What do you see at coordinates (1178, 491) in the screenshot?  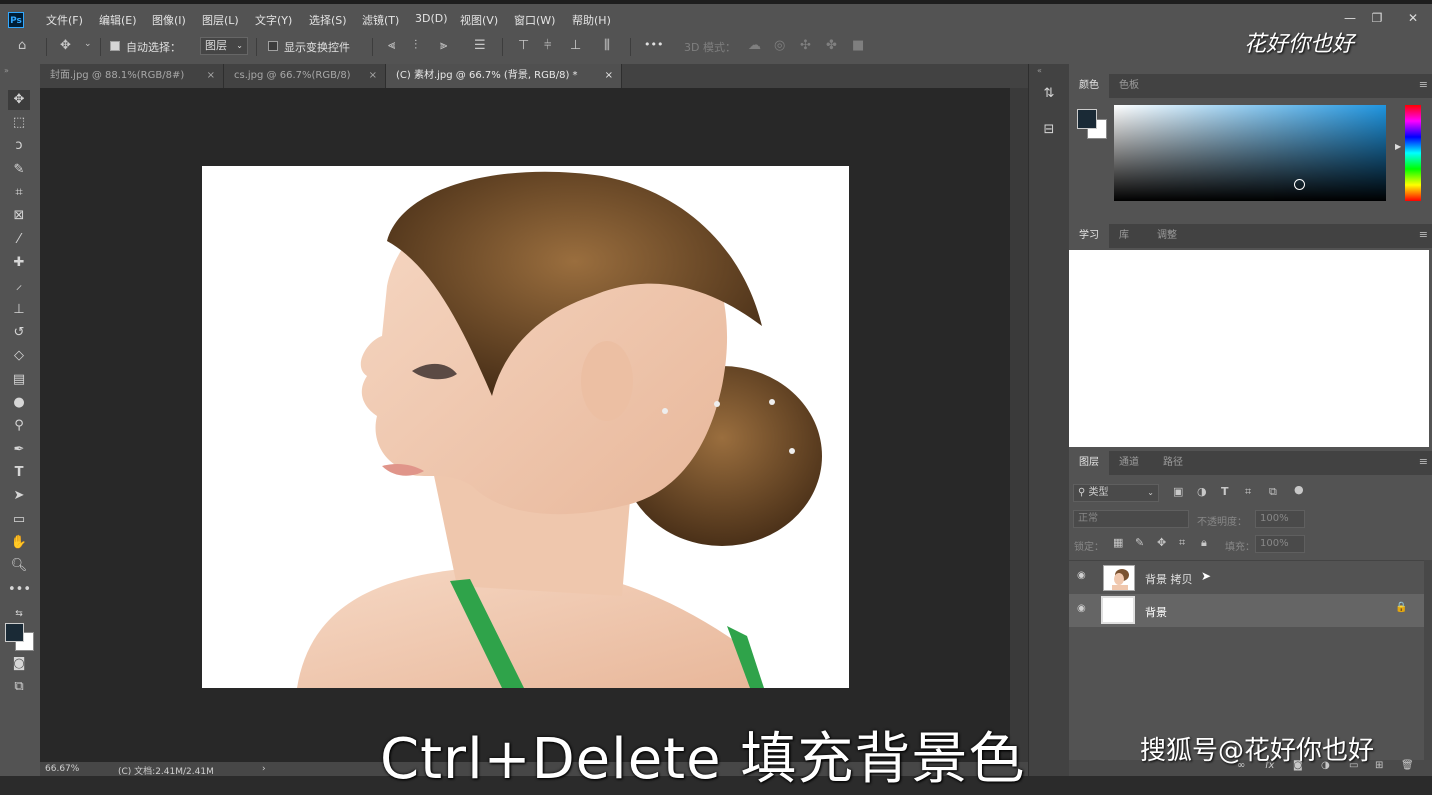 I see `filter-pixel-icon: ▣` at bounding box center [1178, 491].